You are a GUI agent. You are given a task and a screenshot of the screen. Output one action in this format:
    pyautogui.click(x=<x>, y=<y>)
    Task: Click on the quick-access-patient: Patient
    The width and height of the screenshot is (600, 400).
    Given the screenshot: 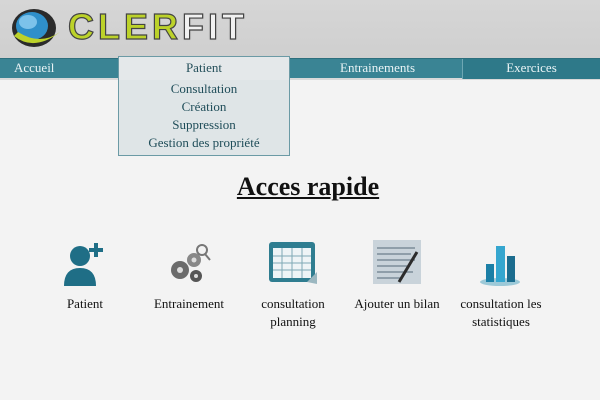 What is the action you would take?
    pyautogui.click(x=85, y=275)
    